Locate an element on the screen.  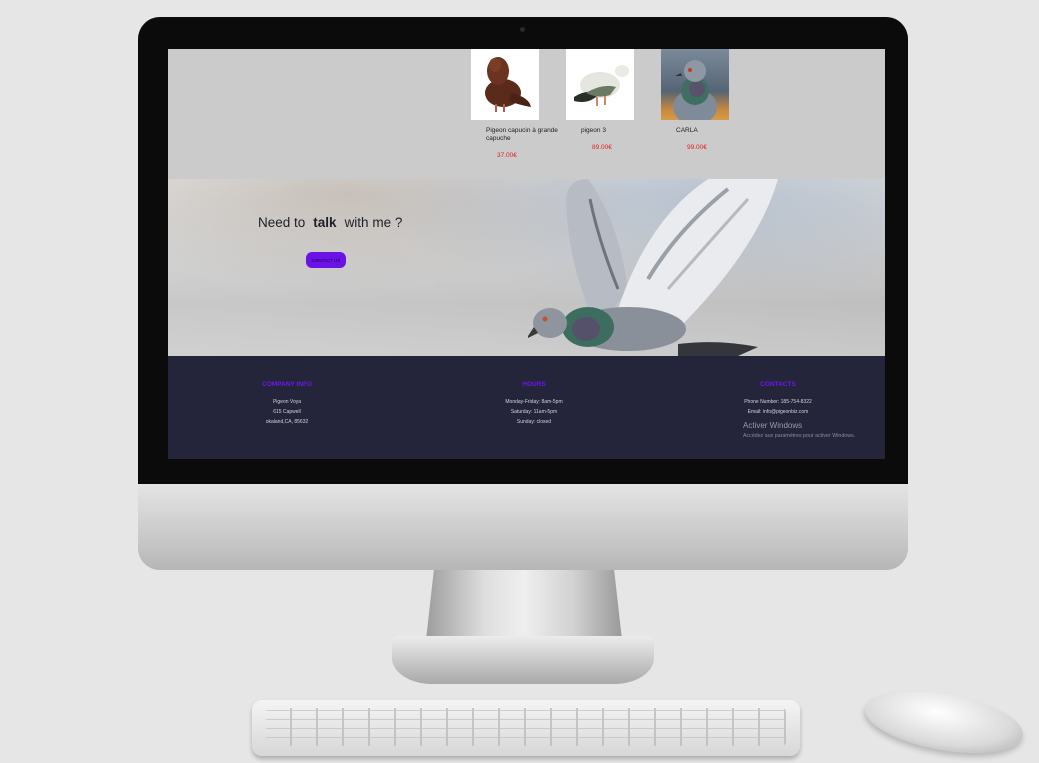
product-name: CARLA is located at coordinates (719, 131).